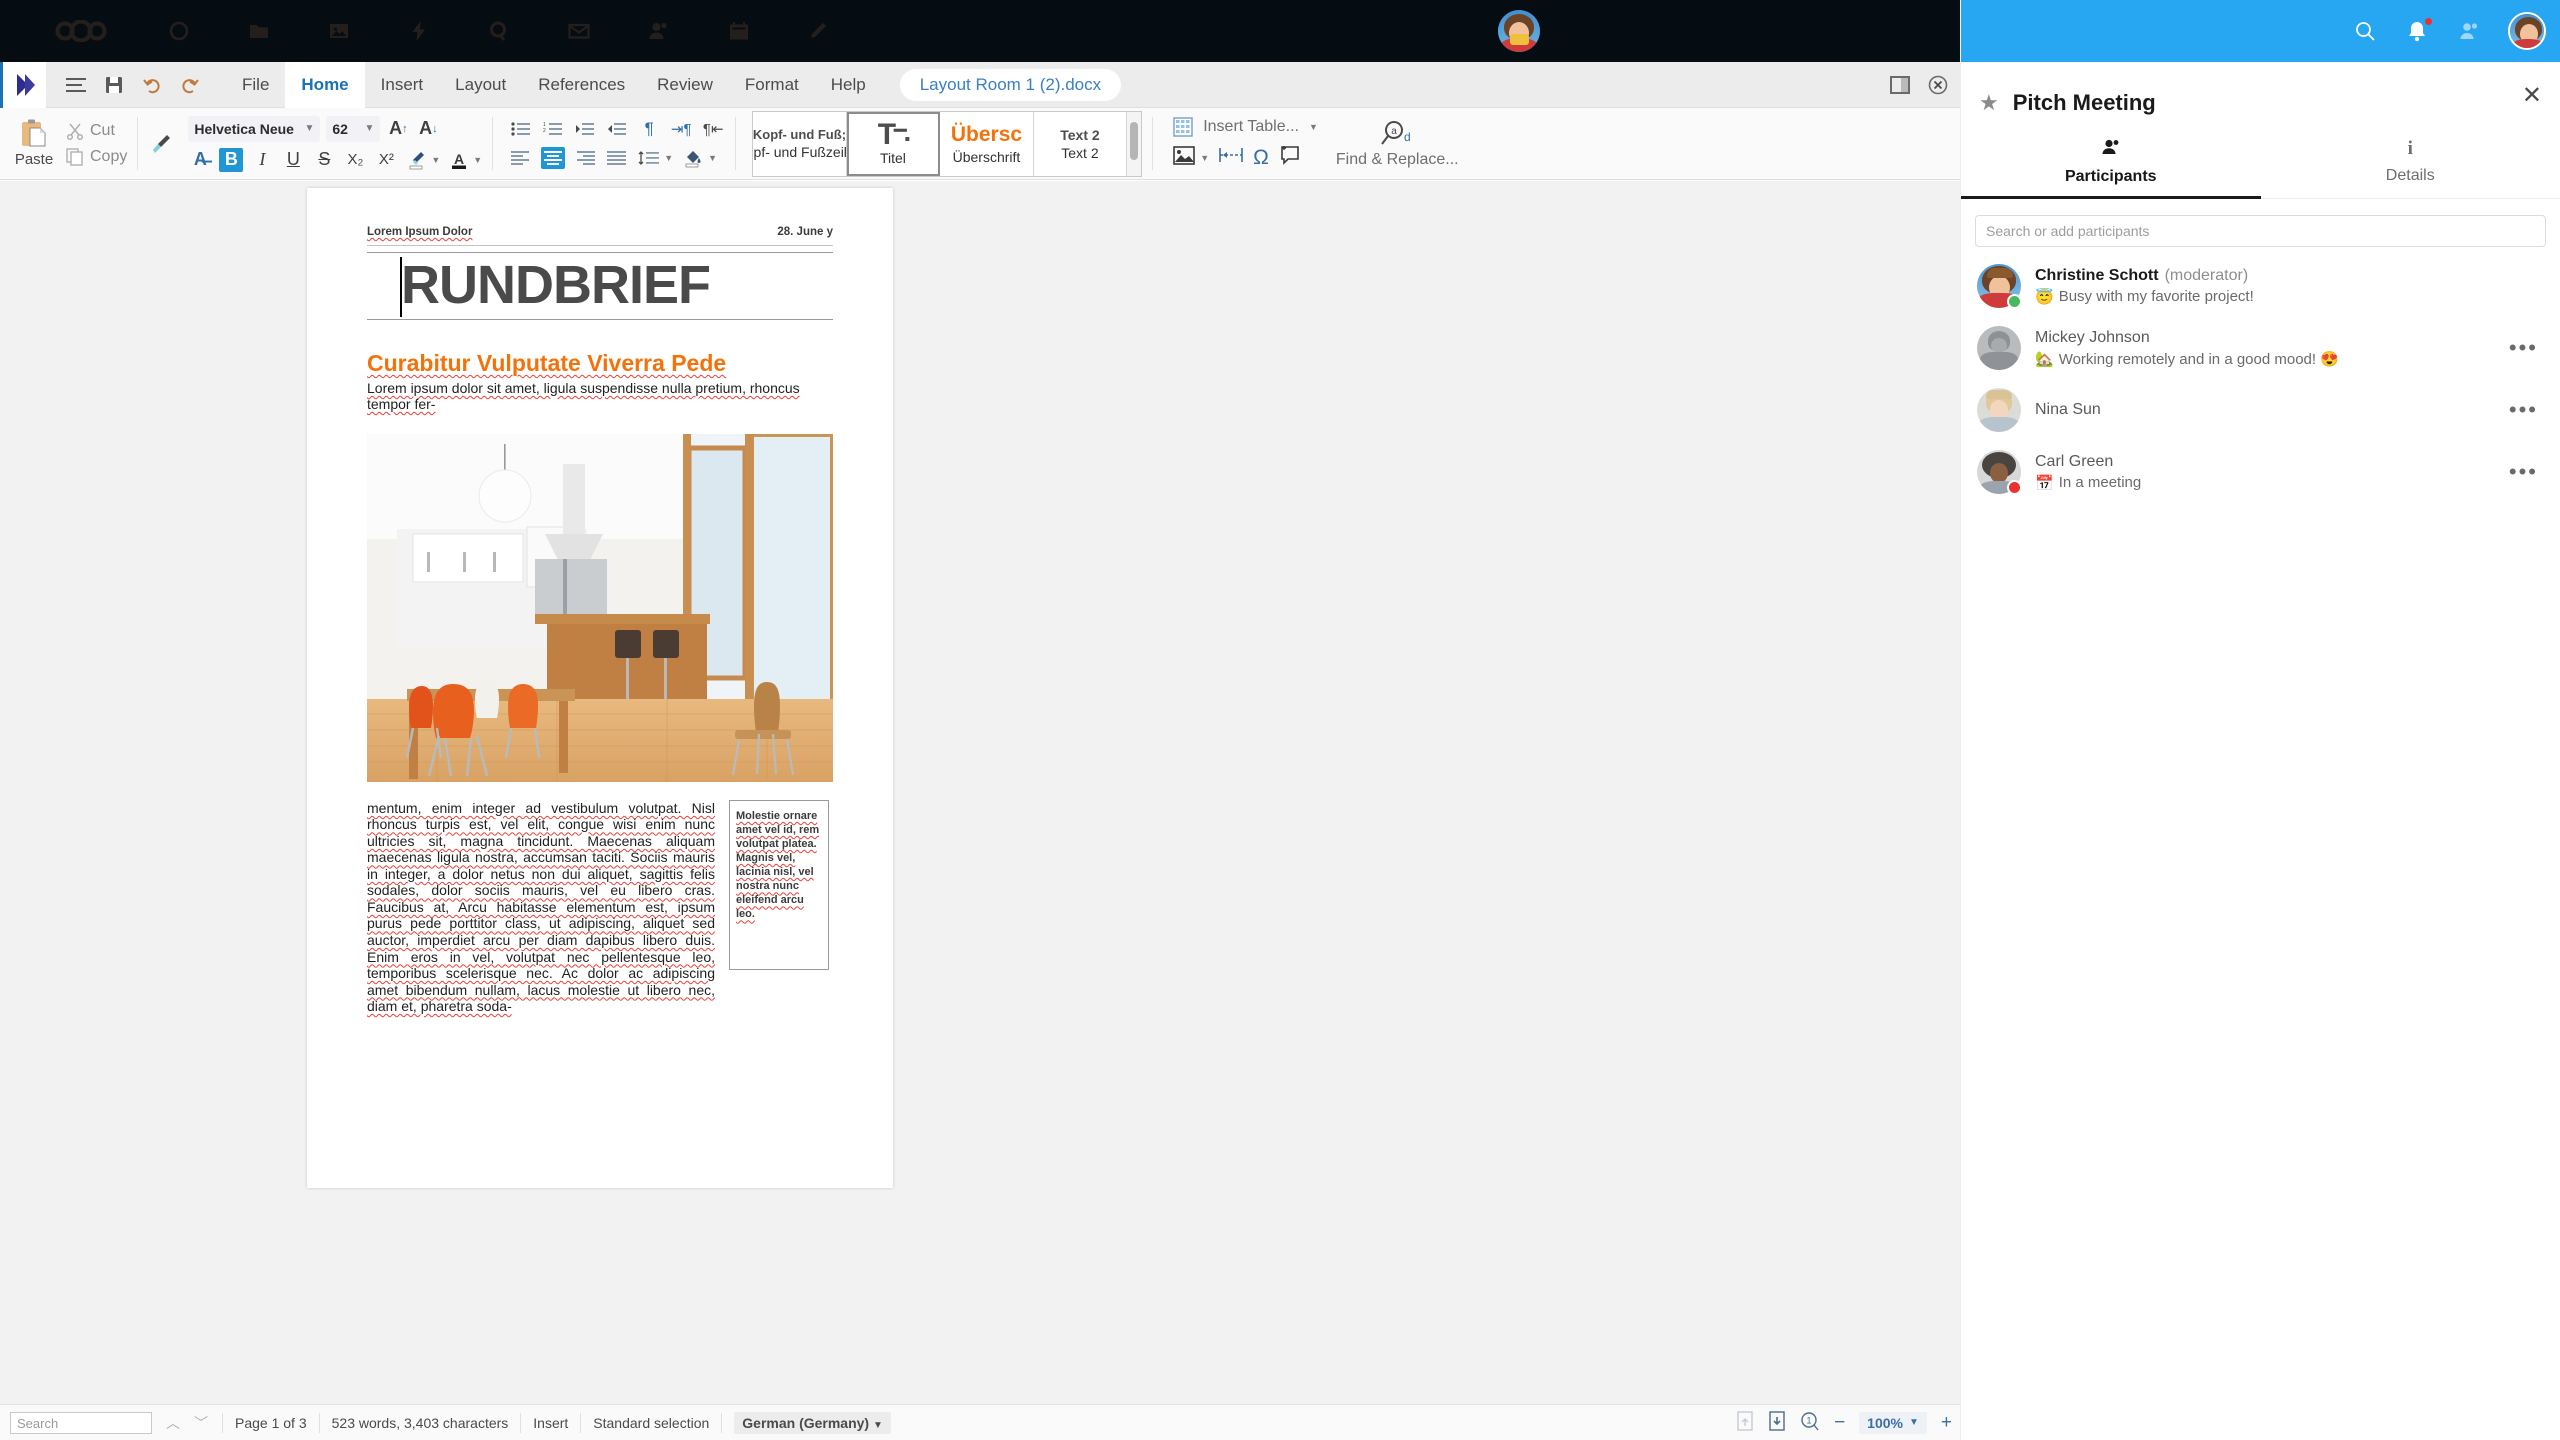 This screenshot has height=1440, width=2560. What do you see at coordinates (419, 1422) in the screenshot?
I see `word-count: 523 words, 3,403 characters` at bounding box center [419, 1422].